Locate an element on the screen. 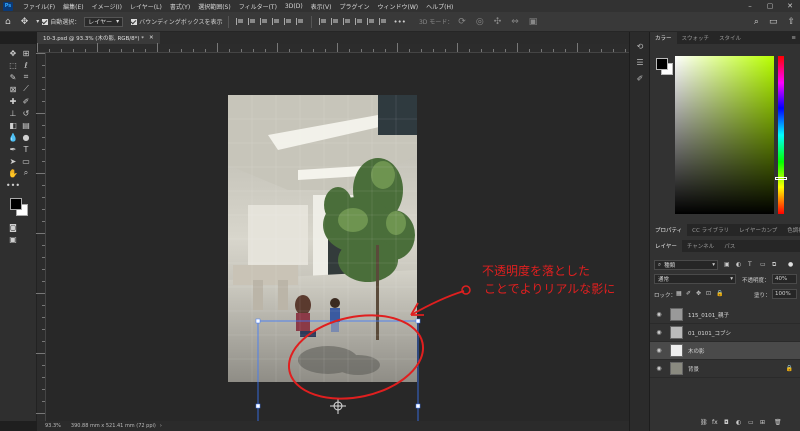 The height and width of the screenshot is (431, 800). maximize-button: ▢ is located at coordinates (770, 6).